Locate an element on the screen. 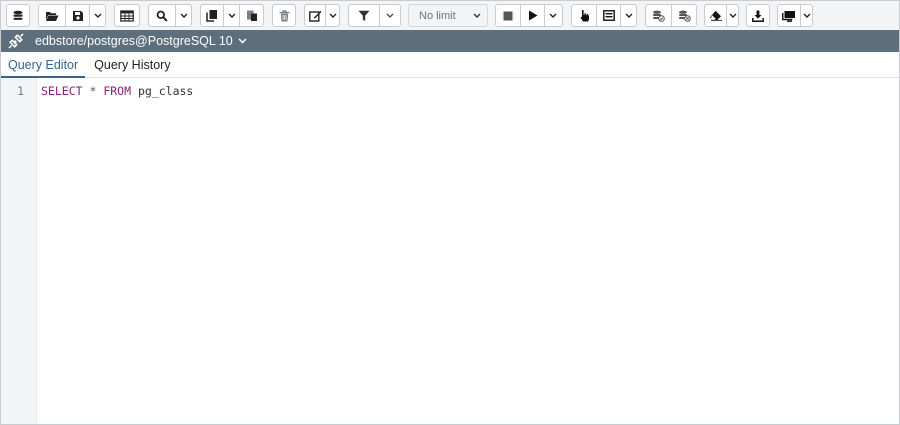  tab-query-history: Query History is located at coordinates (132, 64).